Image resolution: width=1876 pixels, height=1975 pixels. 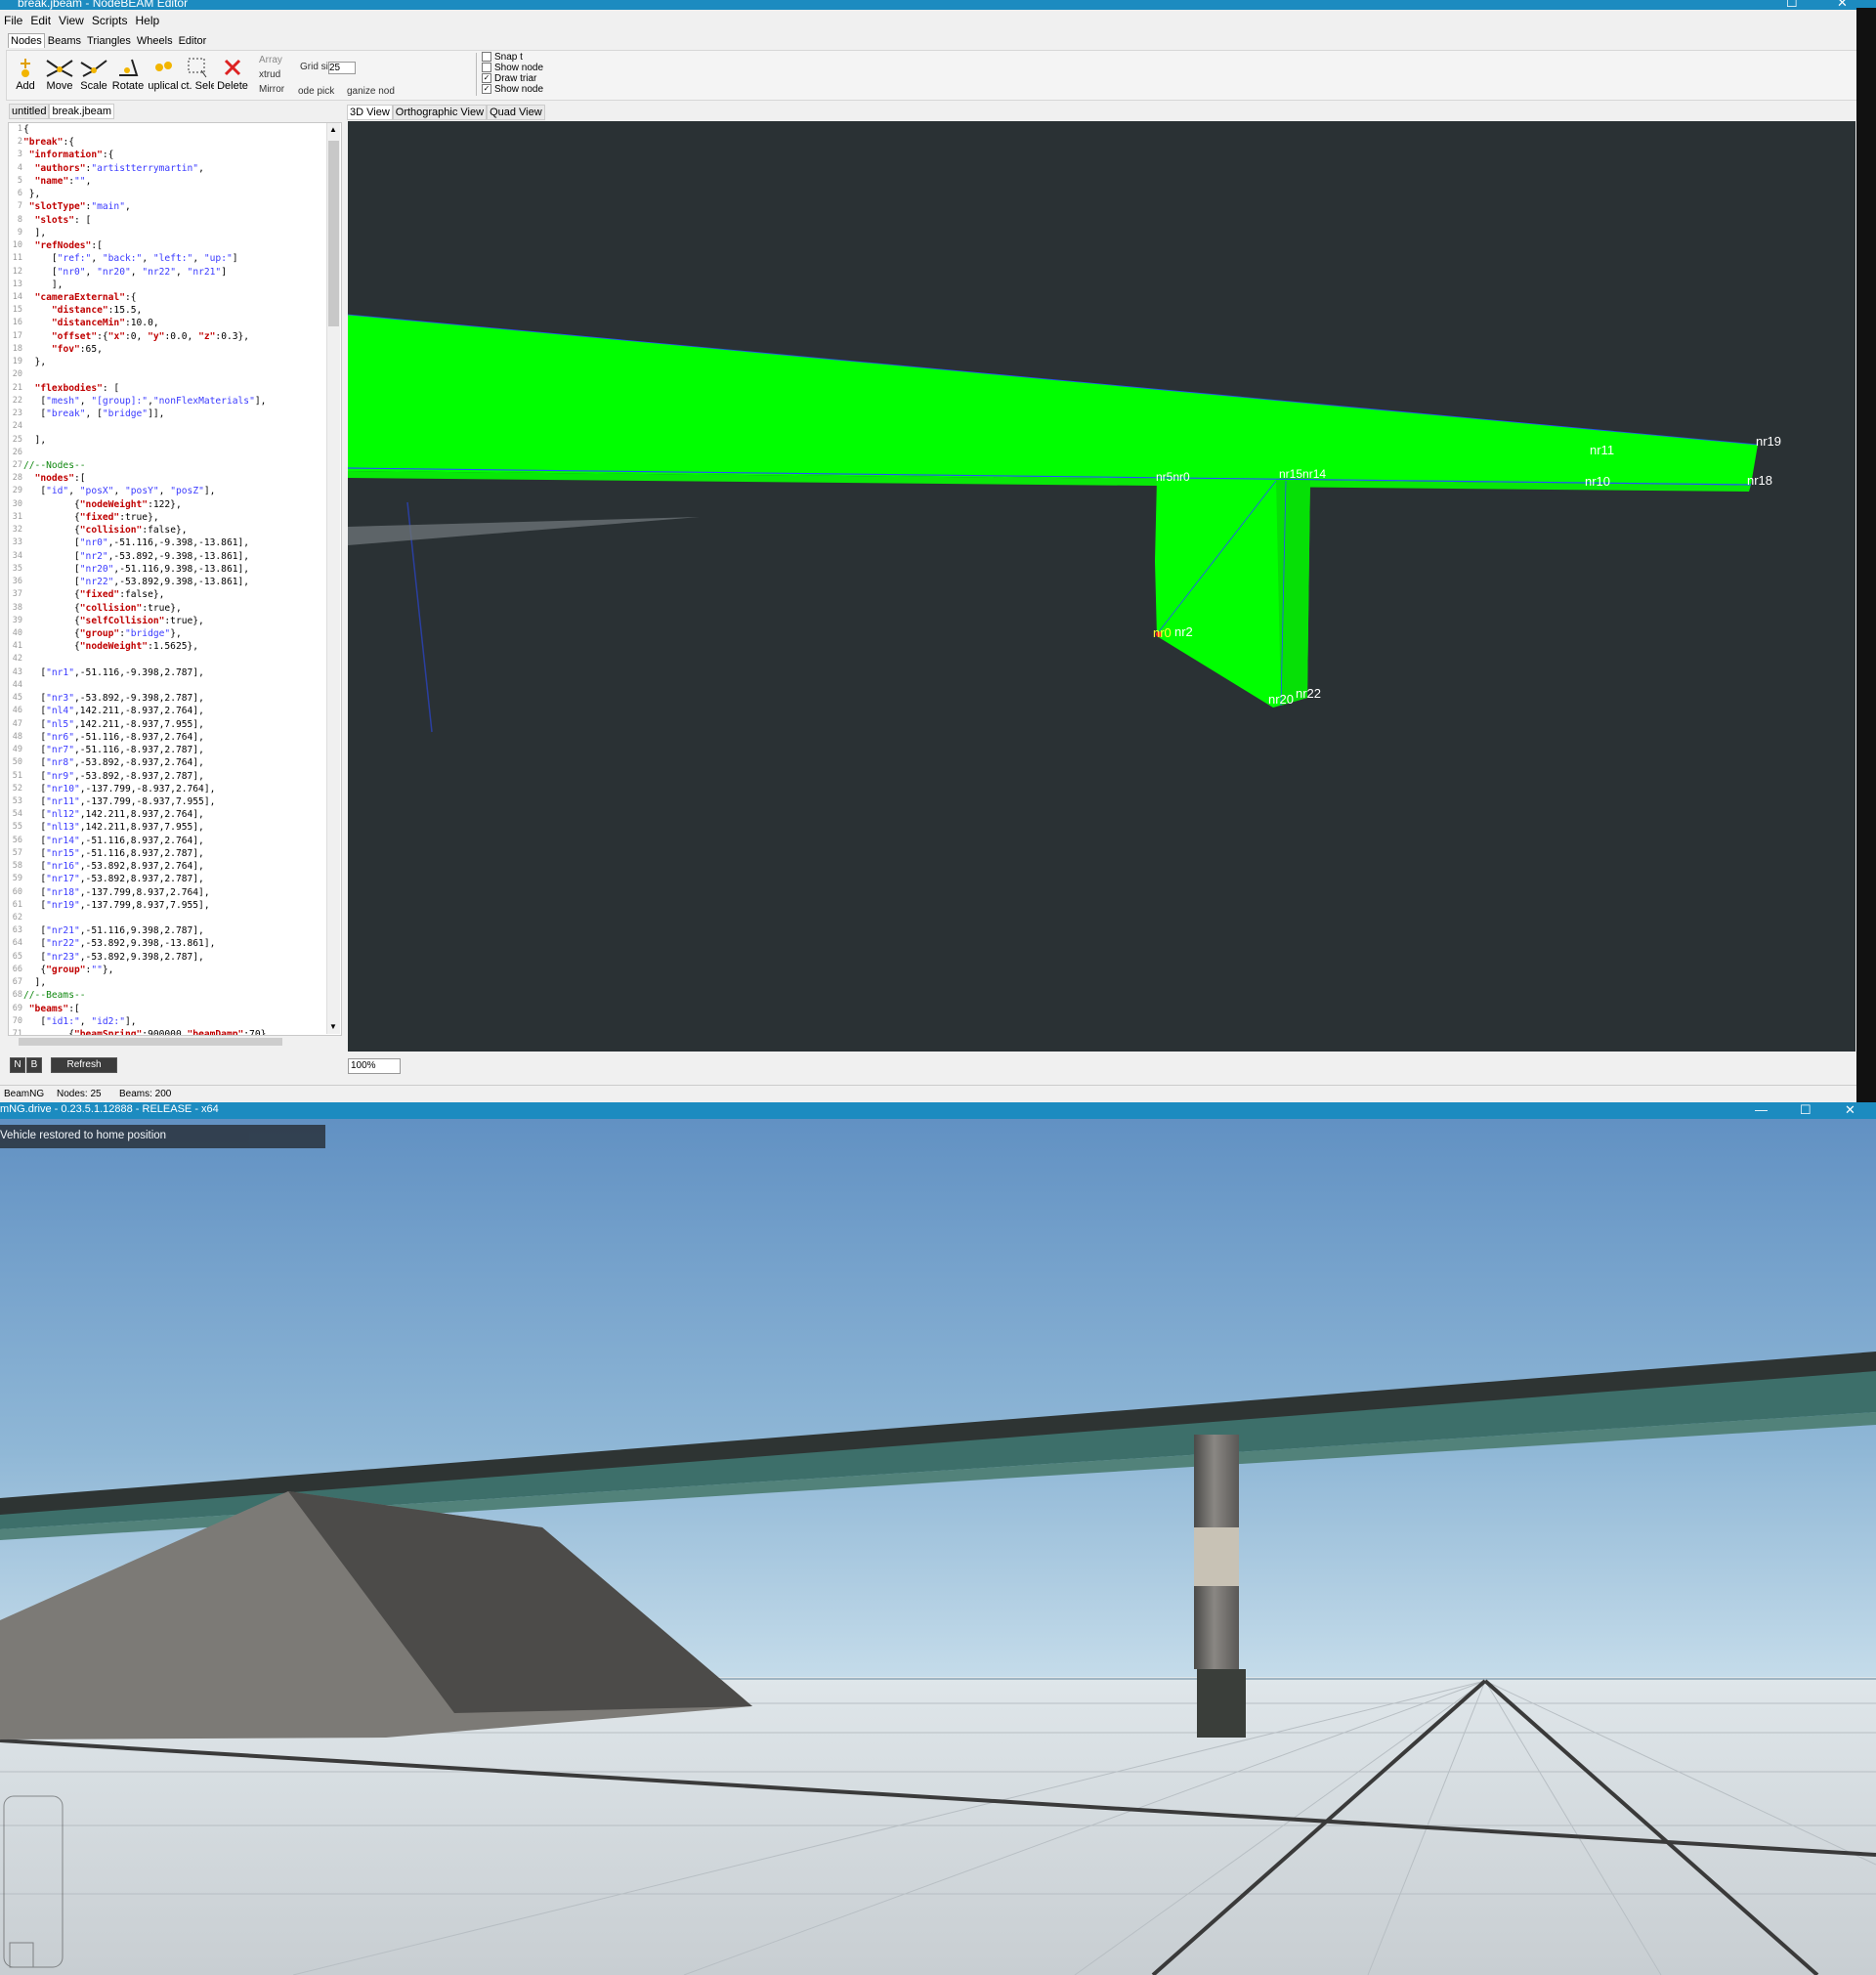 I want to click on refresh-button: Refresh, so click(x=84, y=1065).